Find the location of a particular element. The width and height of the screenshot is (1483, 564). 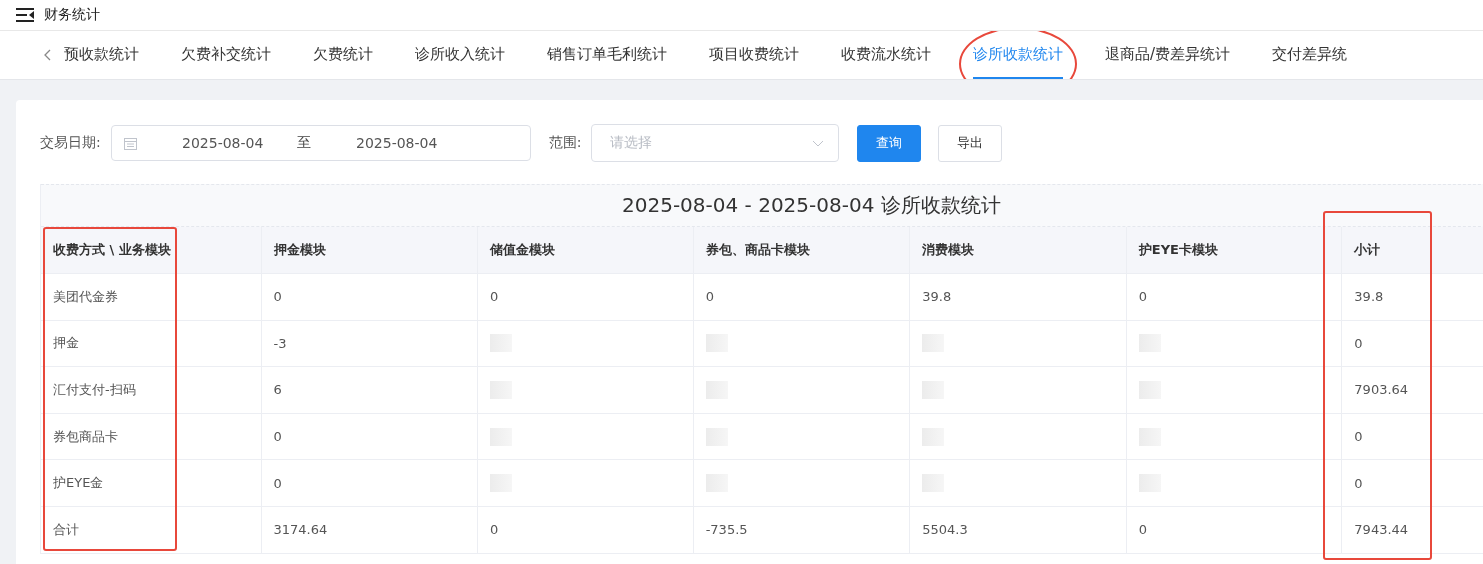

date-range-field: 2025-08-04 至 2025-08-04 is located at coordinates (320, 143).